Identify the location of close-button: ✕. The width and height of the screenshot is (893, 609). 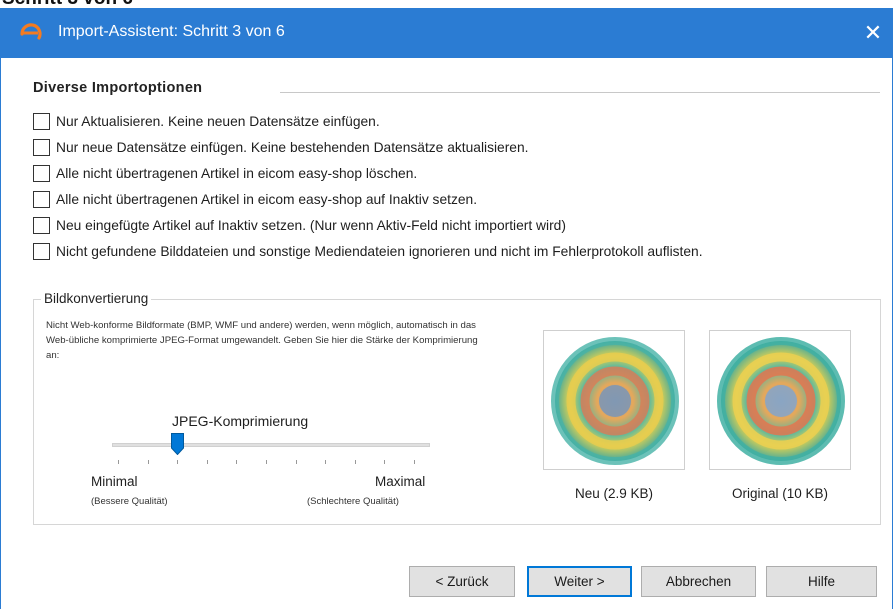
(873, 33).